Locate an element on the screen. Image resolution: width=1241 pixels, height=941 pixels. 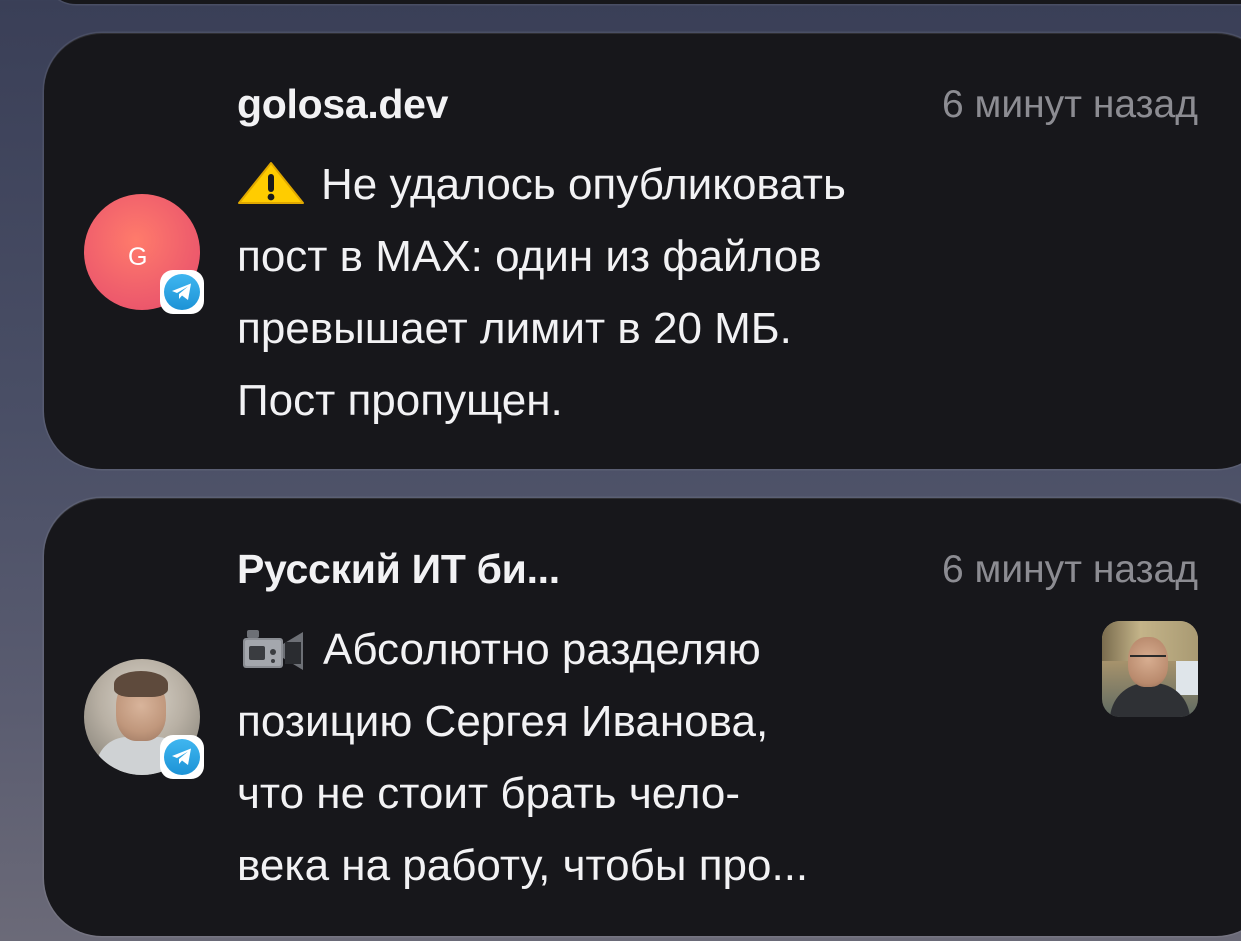
body-line: позицию Сергея Иванова, is located at coordinates (503, 721).